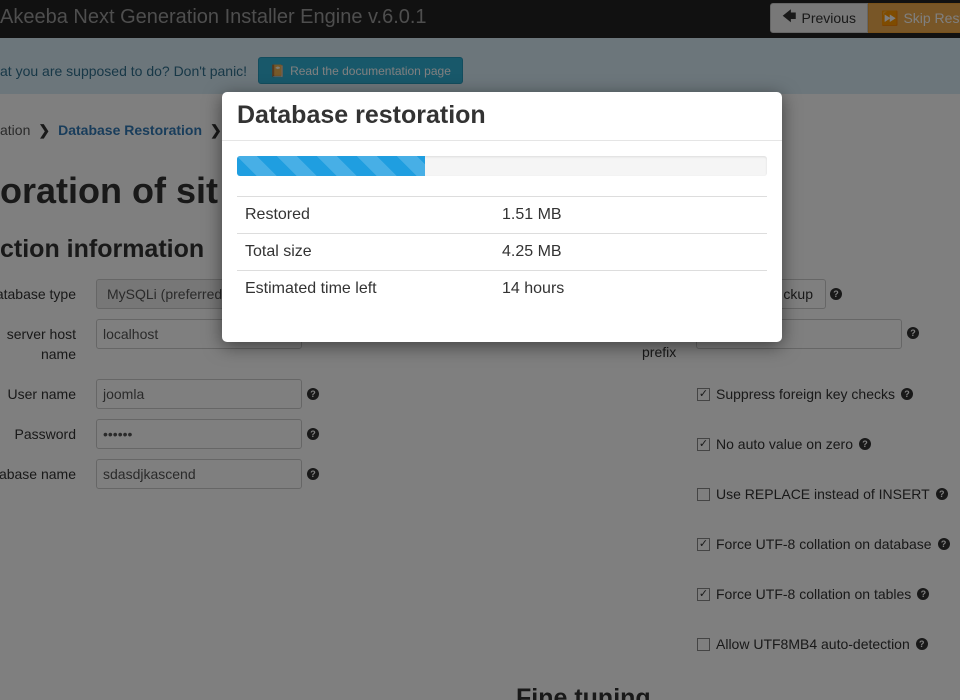  I want to click on table-row: Estimated time left 14 hours, so click(502, 288).